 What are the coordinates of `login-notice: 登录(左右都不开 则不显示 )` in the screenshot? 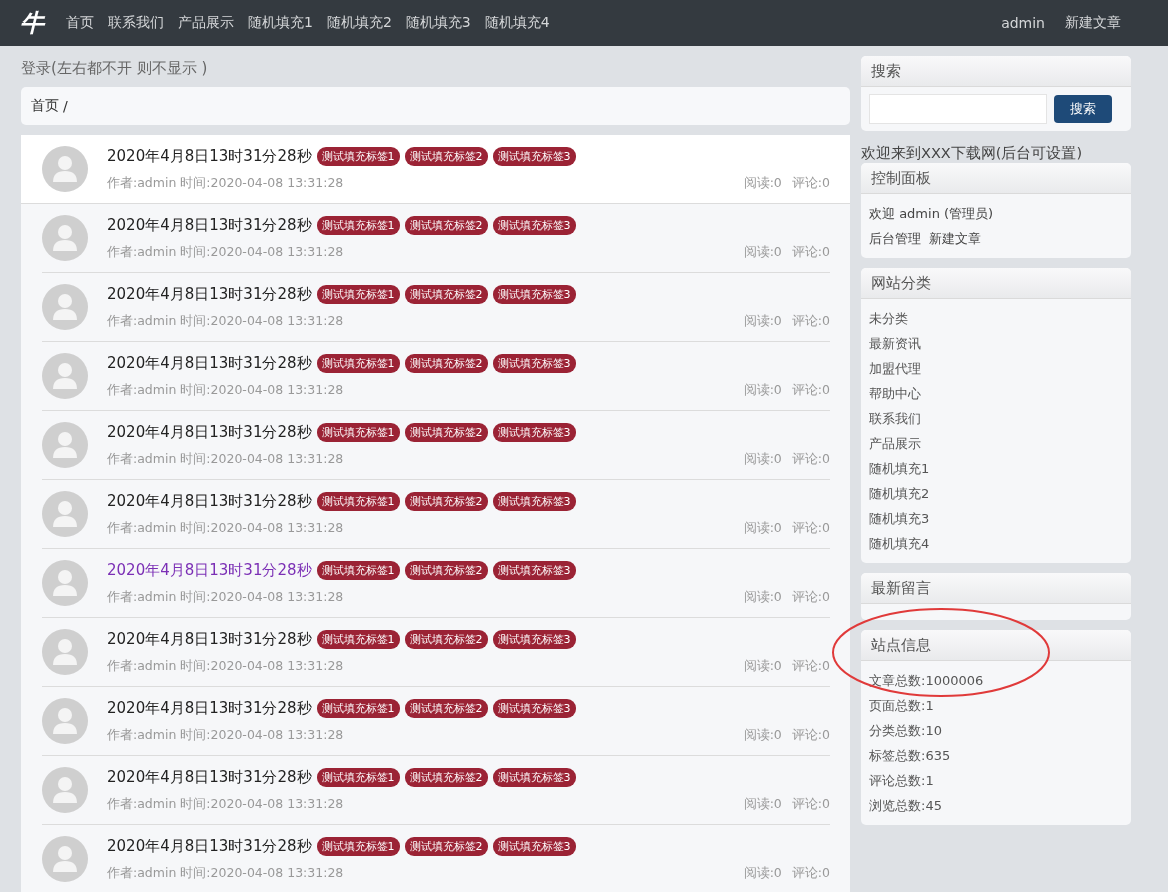 It's located at (115, 68).